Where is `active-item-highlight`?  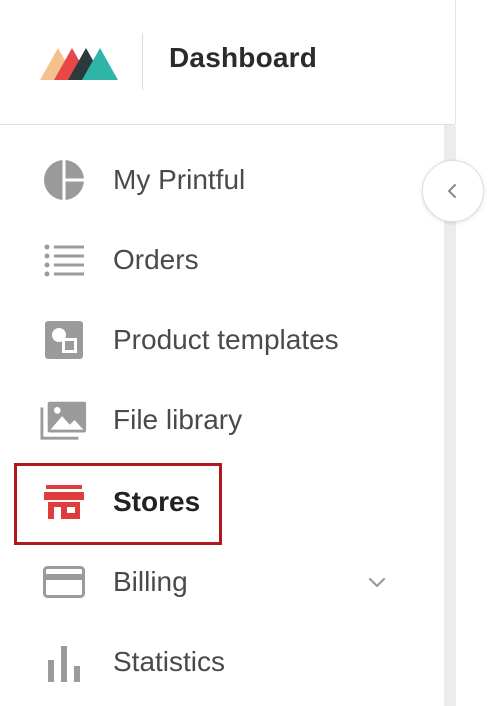 active-item-highlight is located at coordinates (118, 504).